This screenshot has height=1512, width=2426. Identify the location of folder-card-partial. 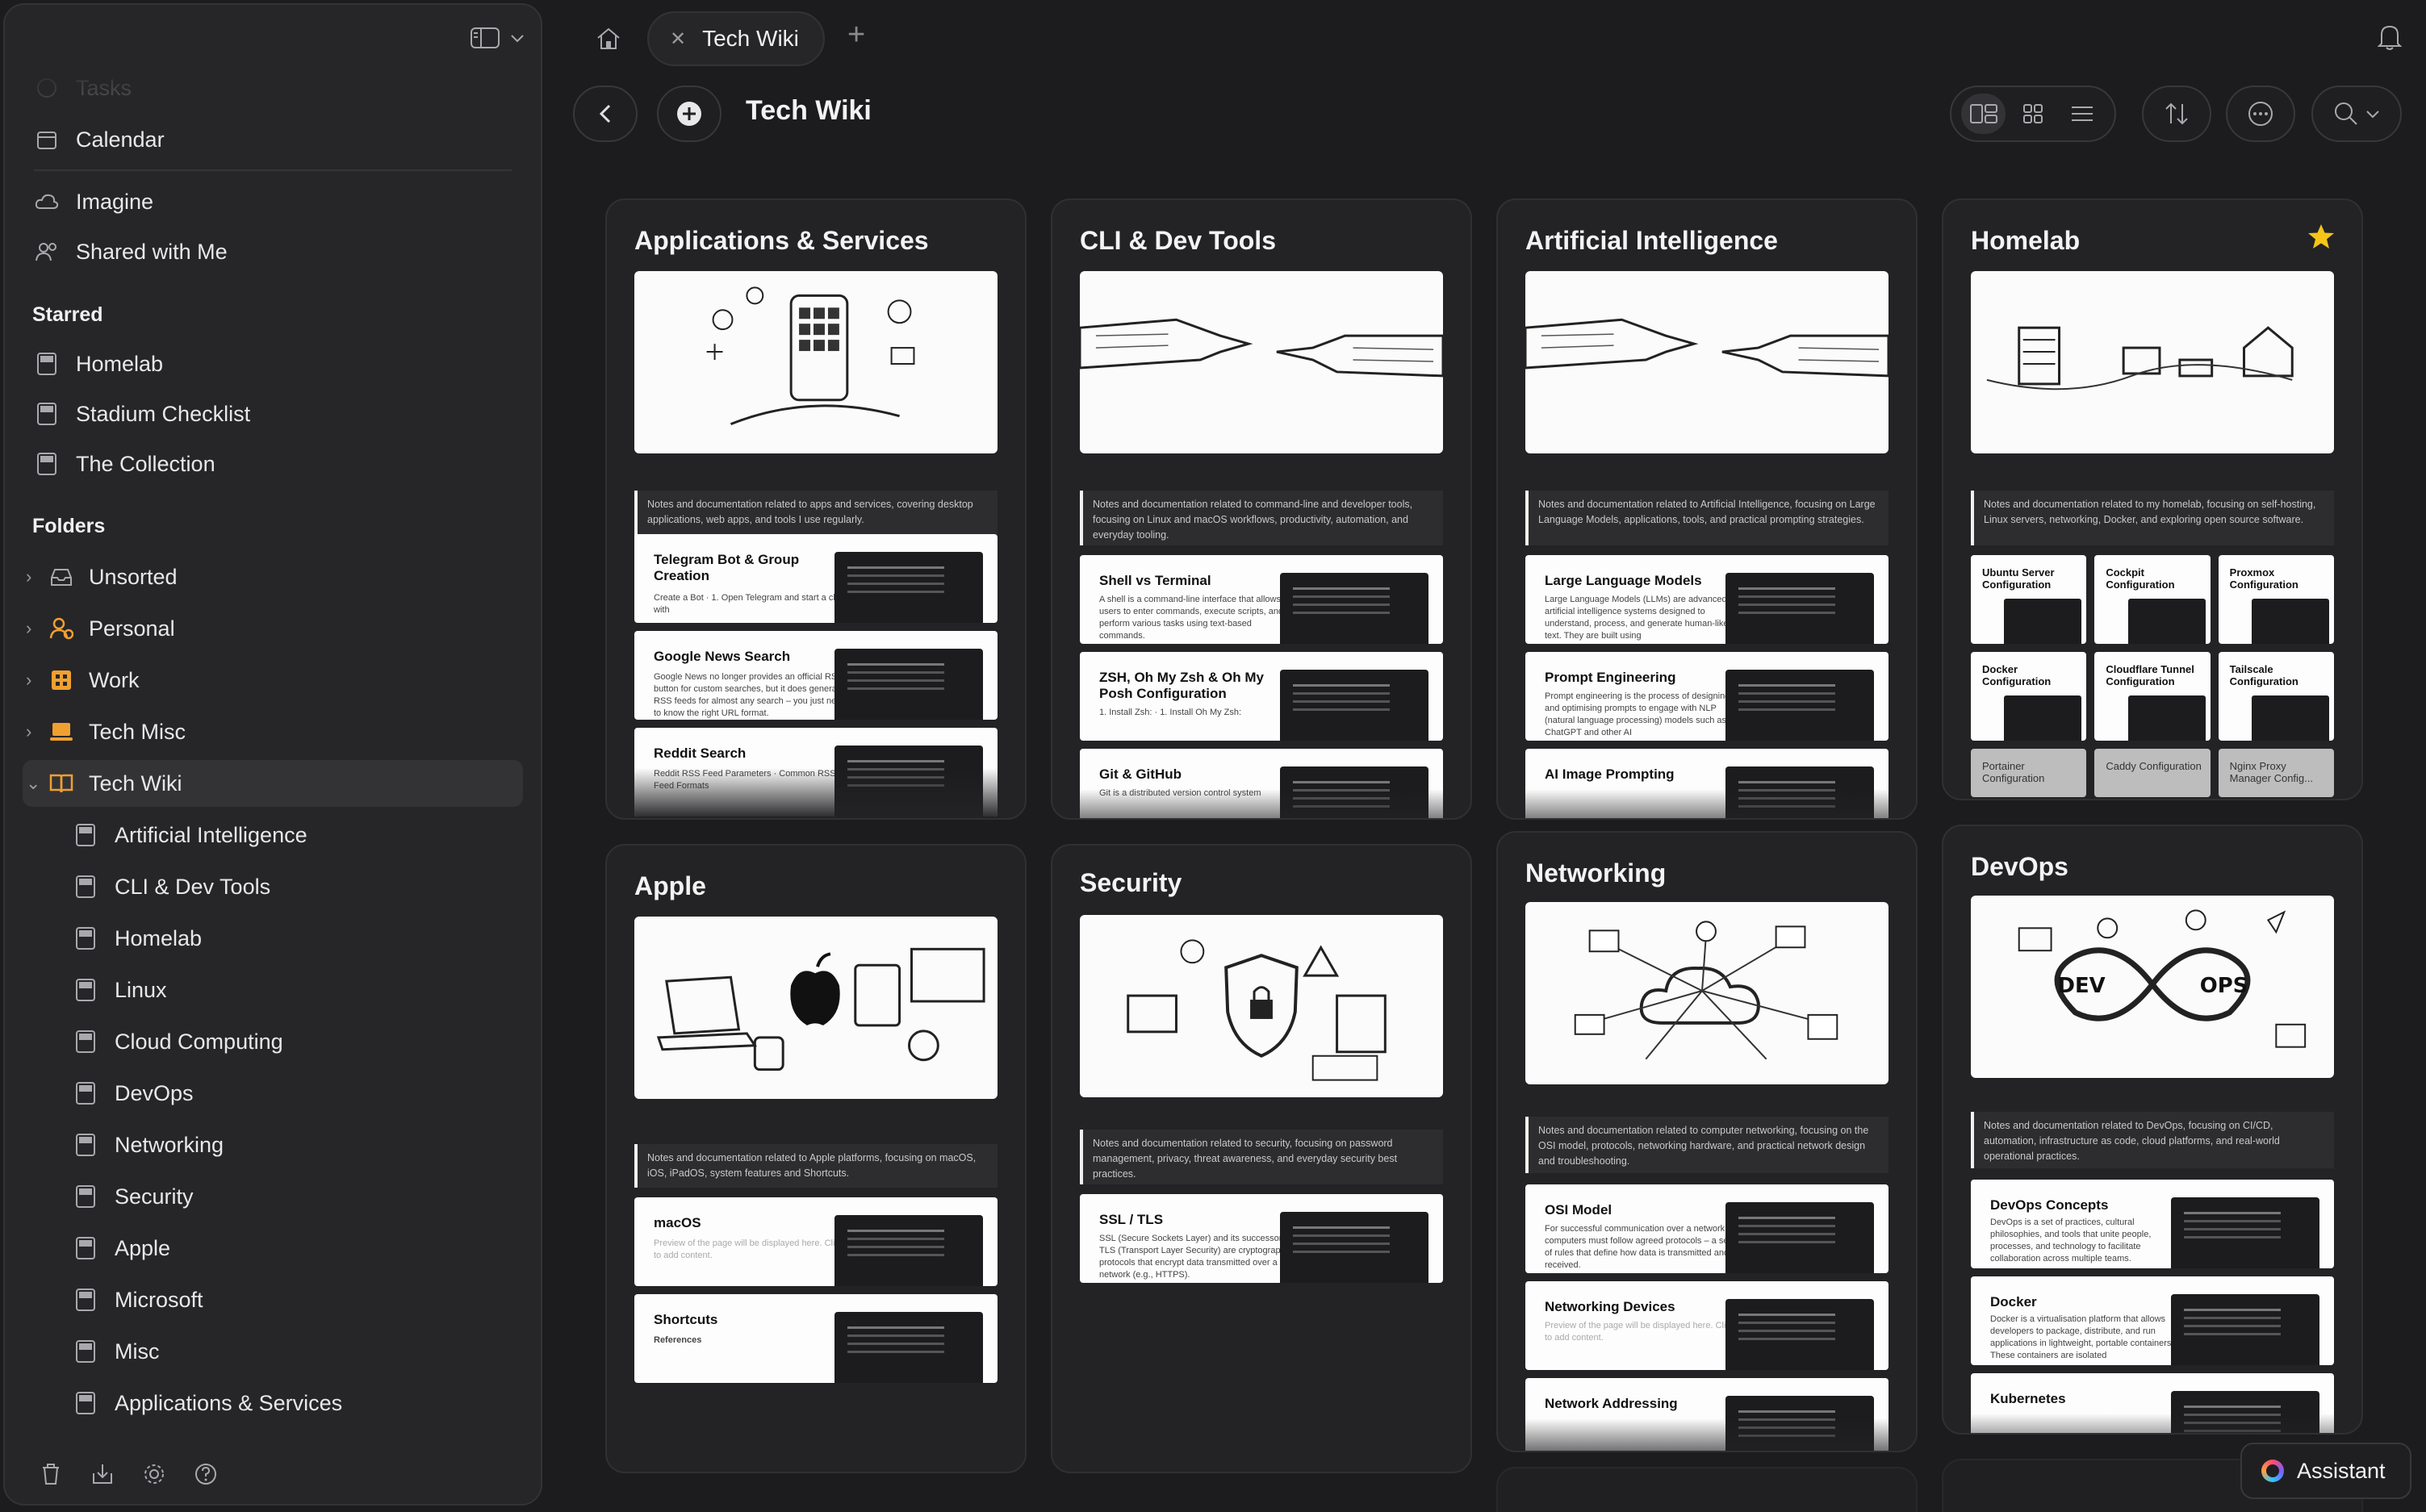
(1707, 1489).